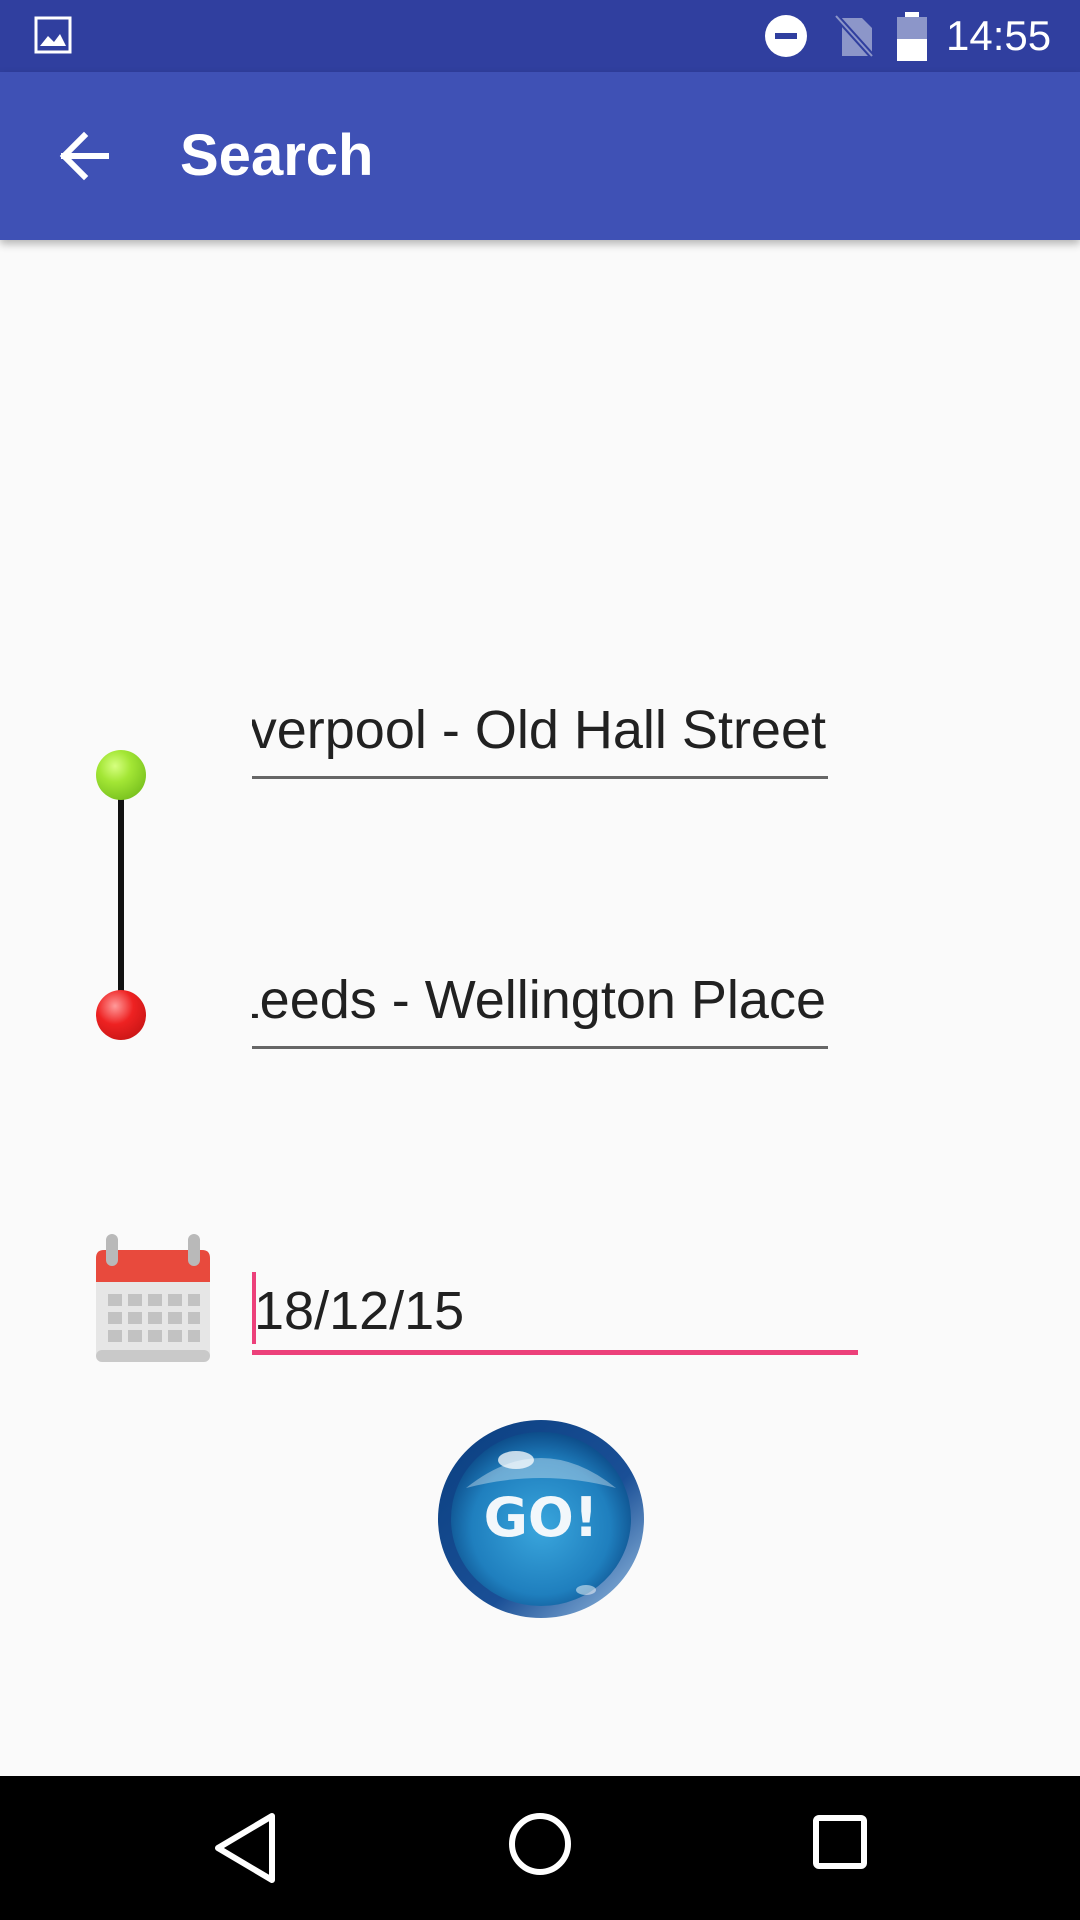 This screenshot has width=1080, height=1920. I want to click on go-button-label: GO!, so click(541, 1517).